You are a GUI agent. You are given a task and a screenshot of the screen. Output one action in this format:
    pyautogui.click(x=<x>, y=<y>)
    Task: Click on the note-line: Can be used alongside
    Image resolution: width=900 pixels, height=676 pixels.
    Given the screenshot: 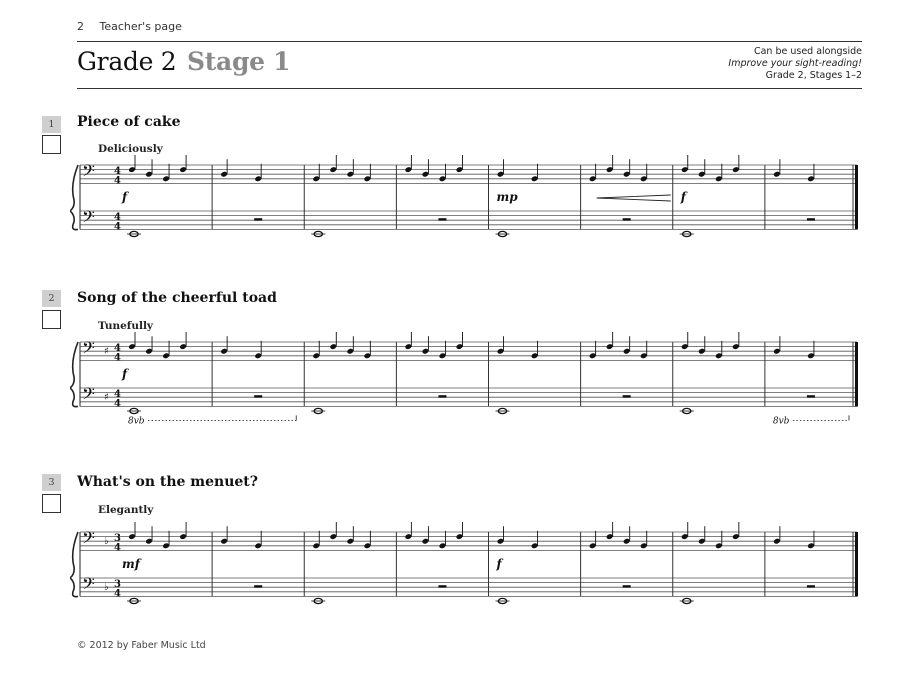 What is the action you would take?
    pyautogui.click(x=807, y=51)
    